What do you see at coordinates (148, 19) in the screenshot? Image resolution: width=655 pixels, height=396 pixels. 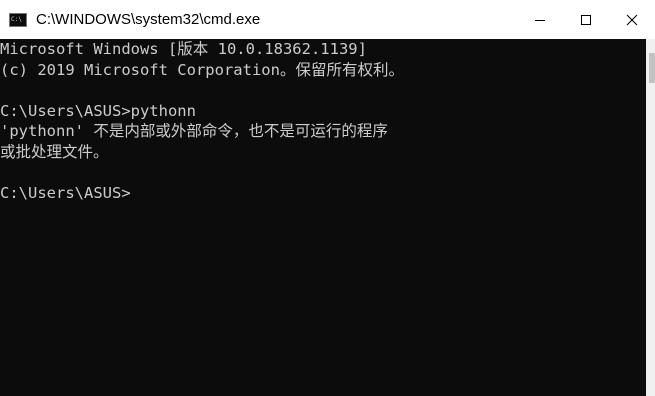 I see `window-title: C:\WINDOWS\system32\cmd.exe` at bounding box center [148, 19].